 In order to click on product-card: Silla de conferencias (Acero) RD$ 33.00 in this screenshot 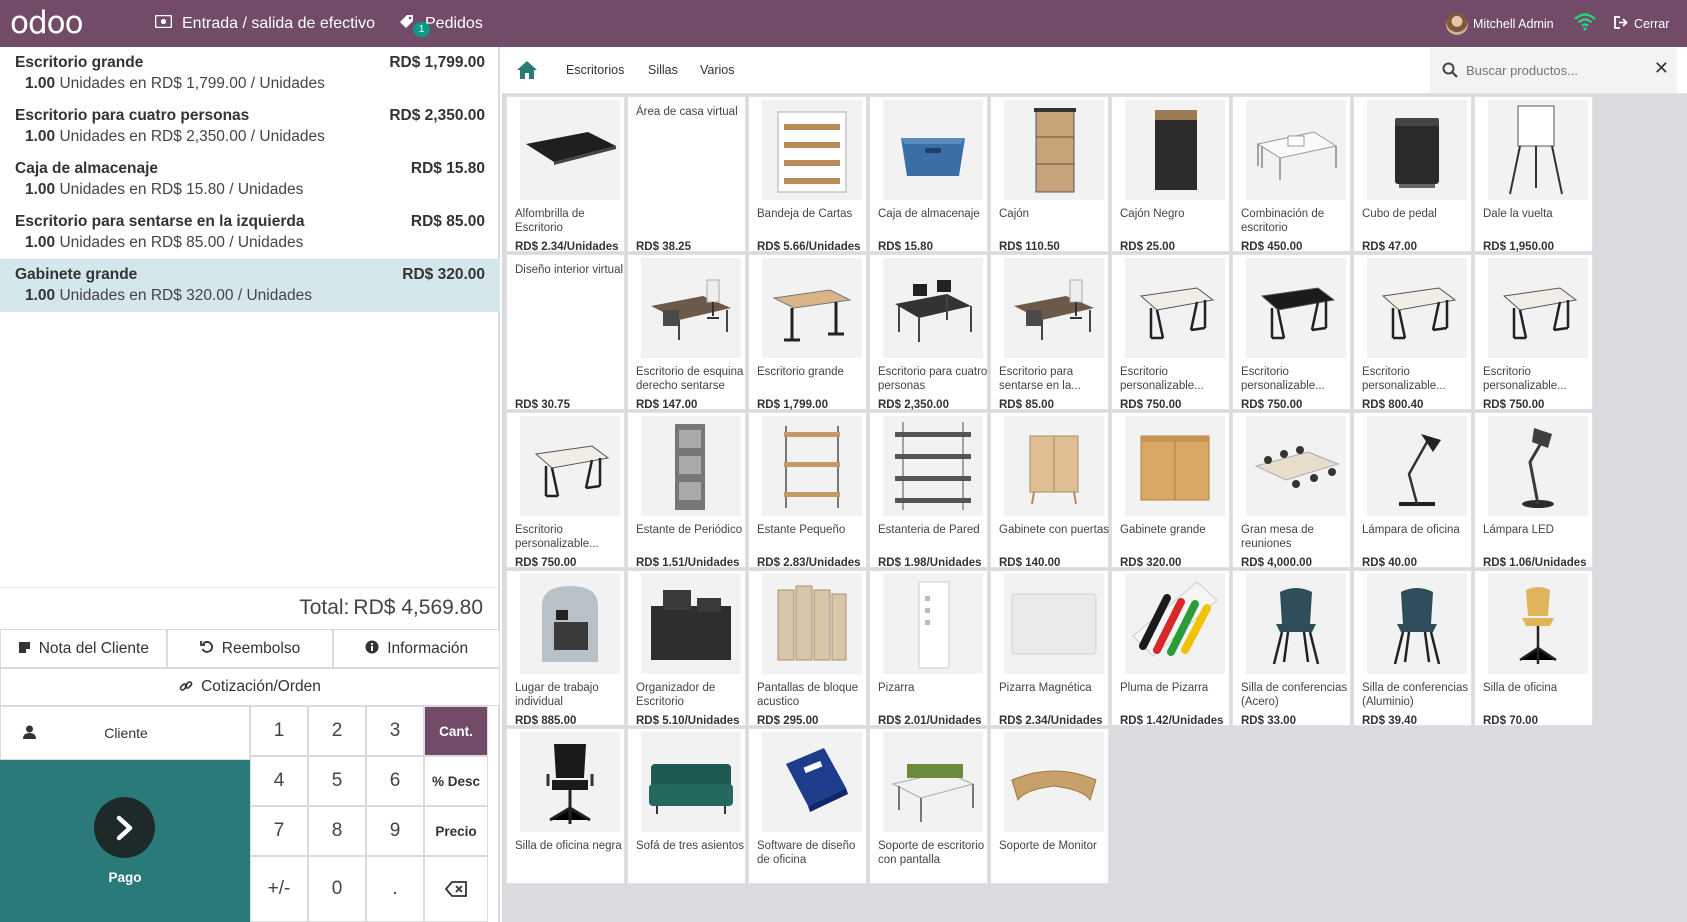, I will do `click(1291, 648)`.